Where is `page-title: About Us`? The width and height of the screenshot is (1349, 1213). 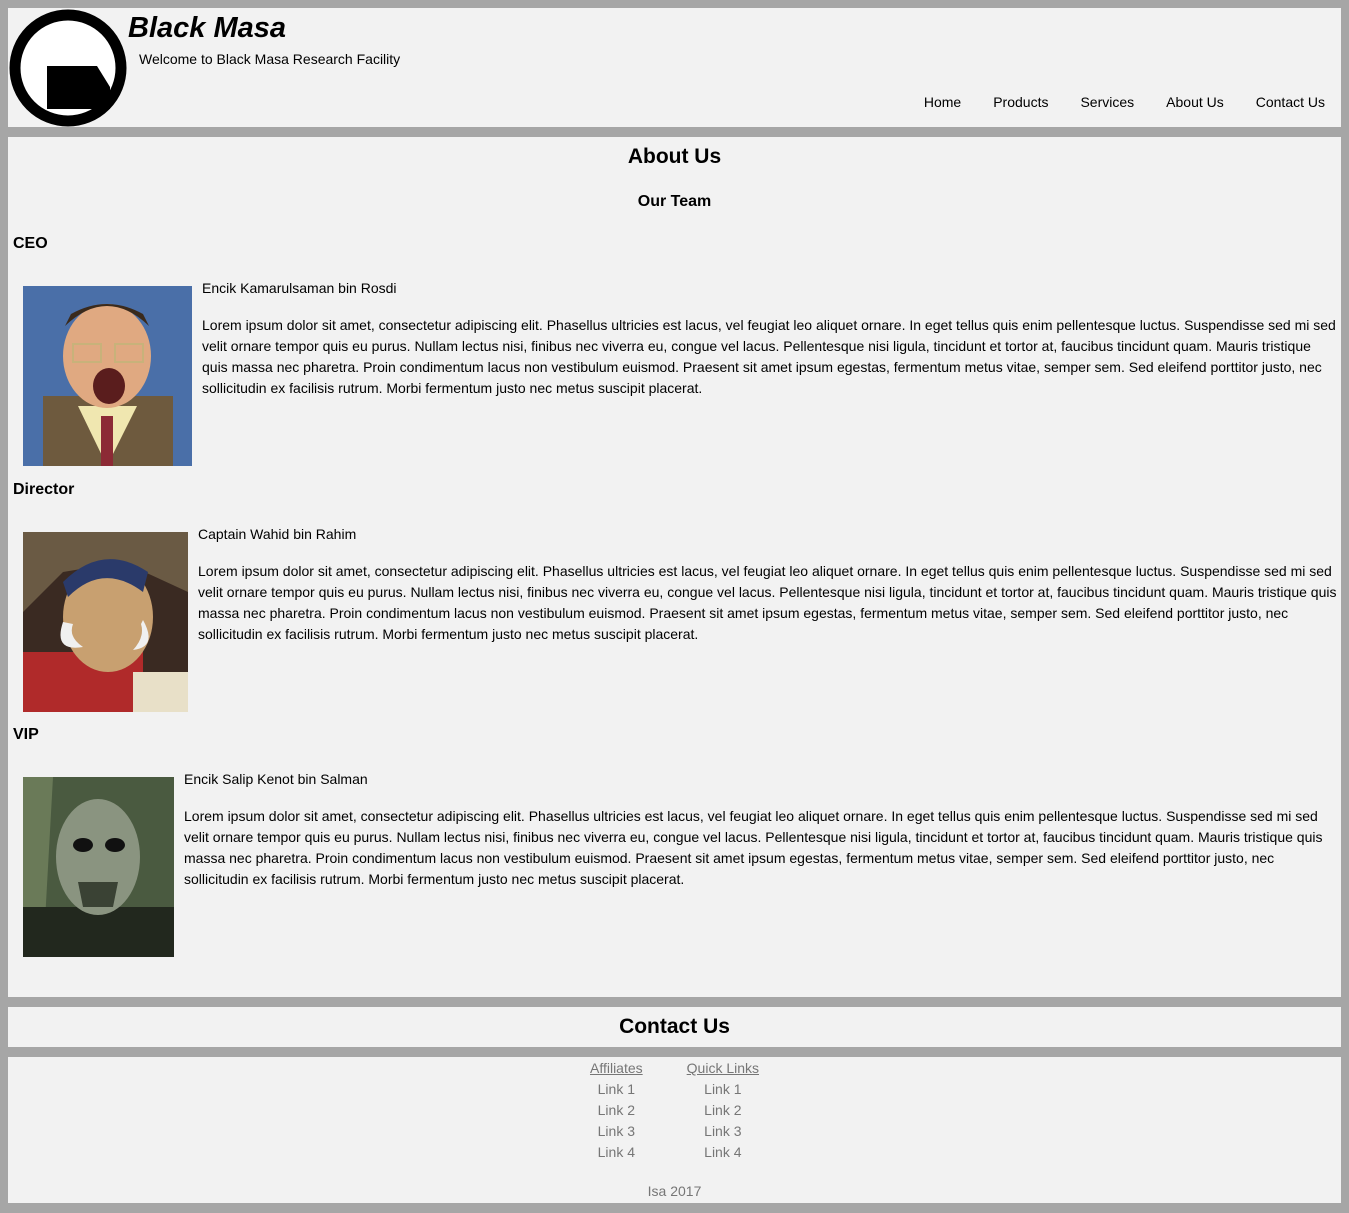
page-title: About Us is located at coordinates (674, 156).